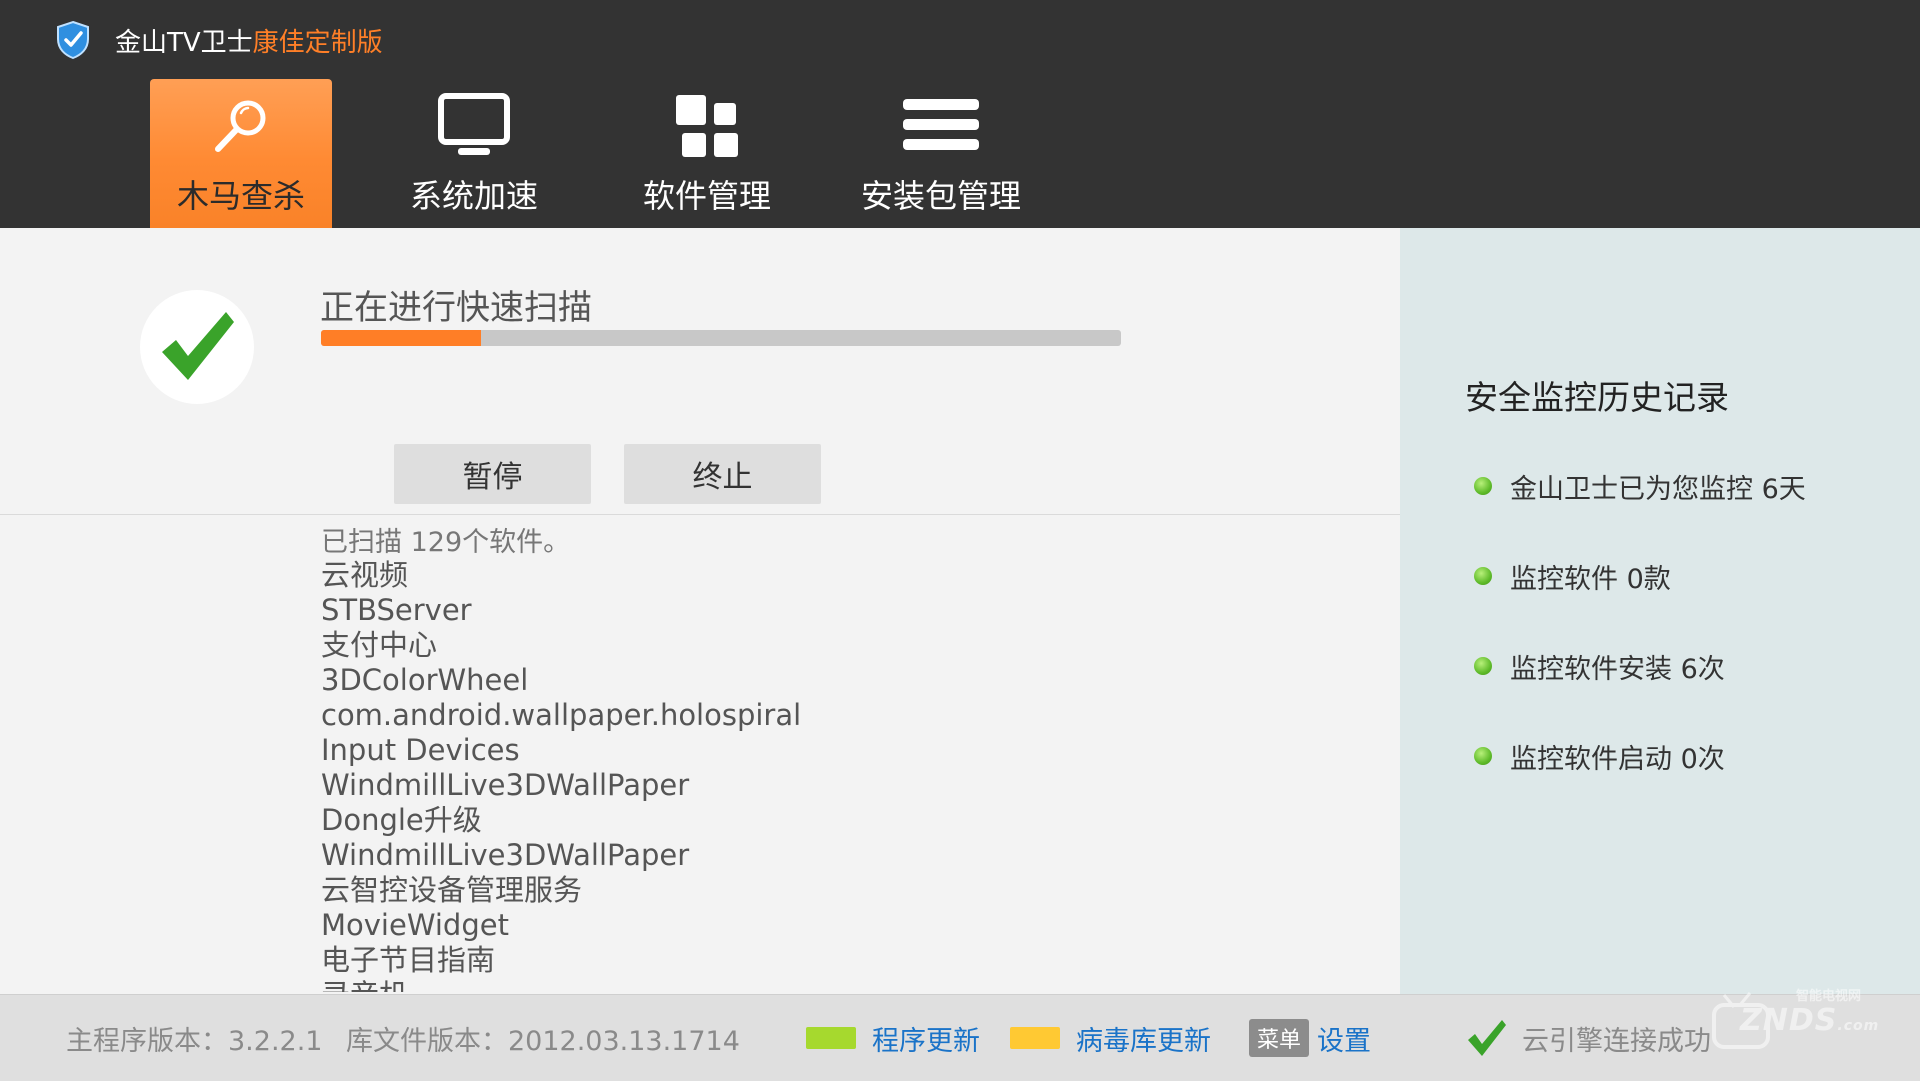 Image resolution: width=1920 pixels, height=1081 pixels. Describe the element at coordinates (1829, 996) in the screenshot. I see `watermark-subtitle: 智能电视网` at that location.